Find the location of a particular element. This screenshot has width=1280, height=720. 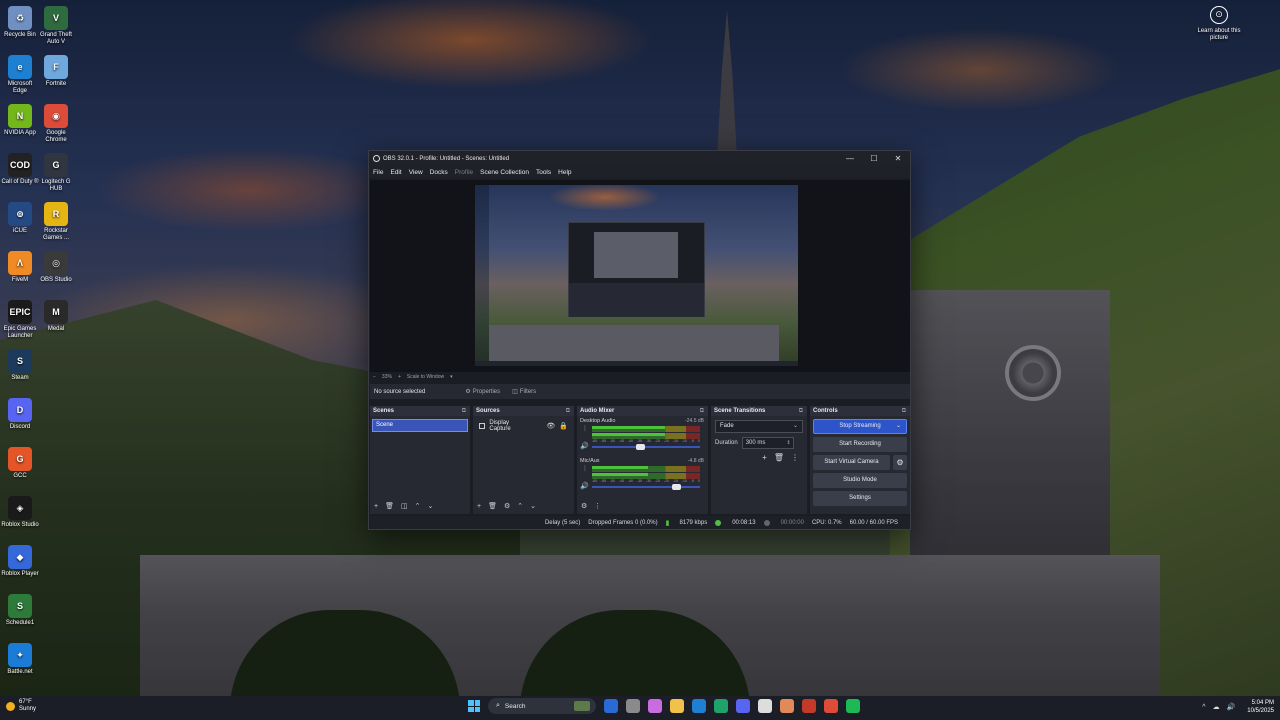

add-scene-icon: + is located at coordinates (376, 506).